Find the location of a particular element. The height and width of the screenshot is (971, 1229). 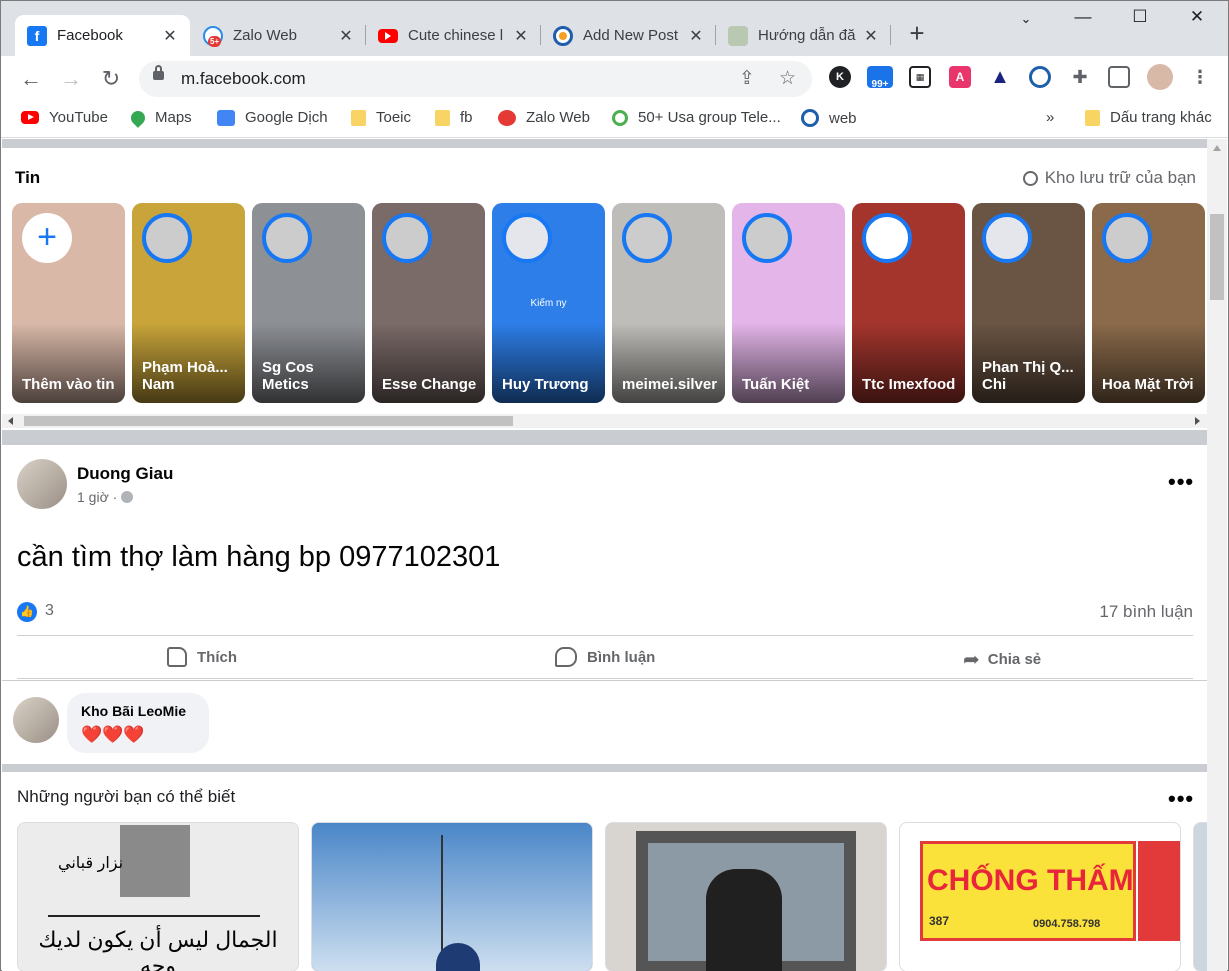

reload-button: ↻ is located at coordinates (111, 79).